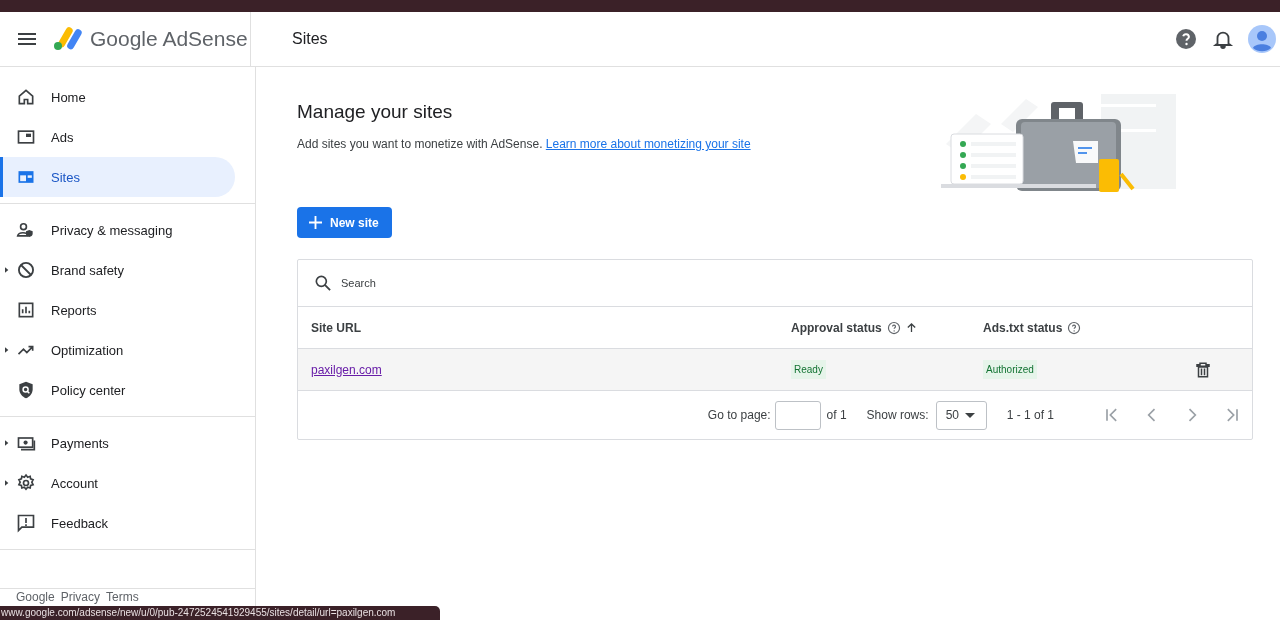  Describe the element at coordinates (1262, 39) in the screenshot. I see `avatar-icon` at that location.